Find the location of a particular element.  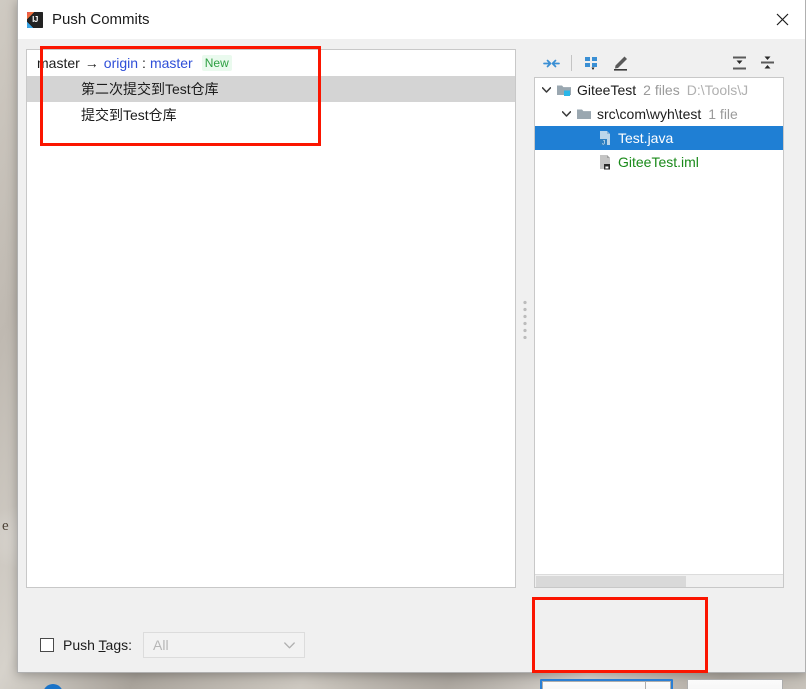

tree-row-file-selected: J Test.java is located at coordinates (659, 138).